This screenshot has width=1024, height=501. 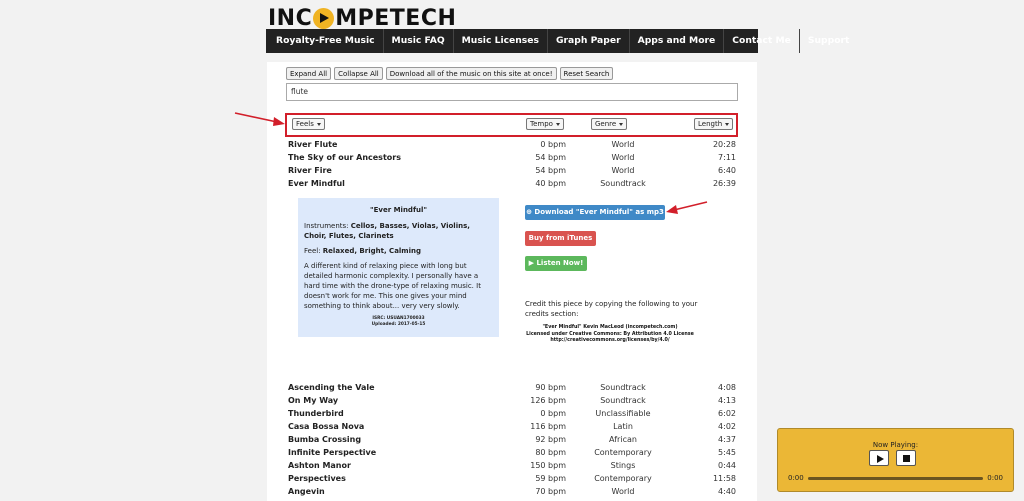 I want to click on track-title: On My Way, so click(x=313, y=400).